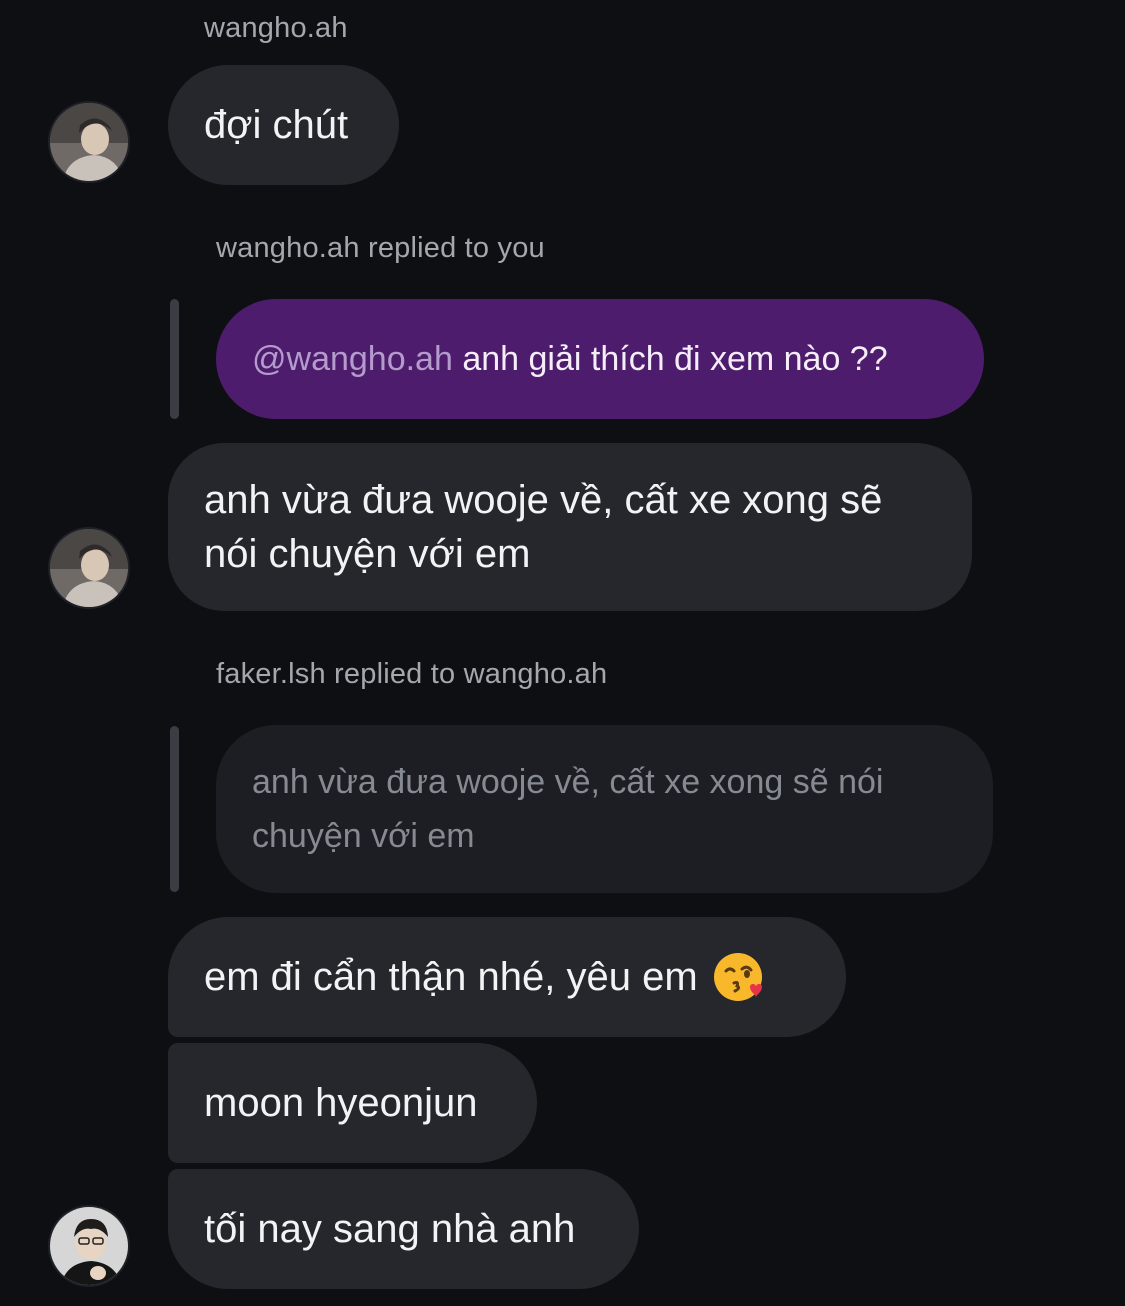 The width and height of the screenshot is (1125, 1306). What do you see at coordinates (276, 125) in the screenshot?
I see `message-text: đợi chút` at bounding box center [276, 125].